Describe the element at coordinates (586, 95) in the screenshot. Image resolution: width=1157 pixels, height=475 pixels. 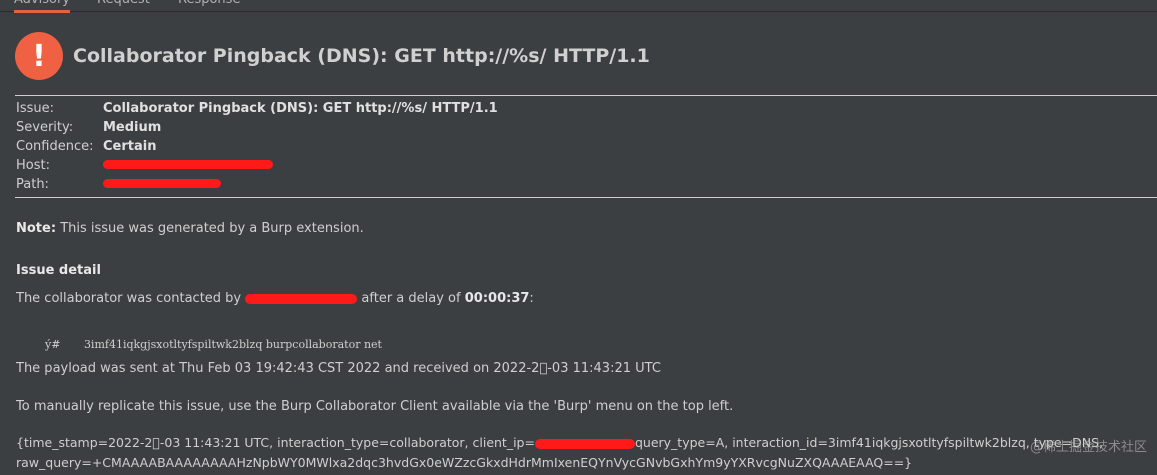
I see `divider-top` at that location.